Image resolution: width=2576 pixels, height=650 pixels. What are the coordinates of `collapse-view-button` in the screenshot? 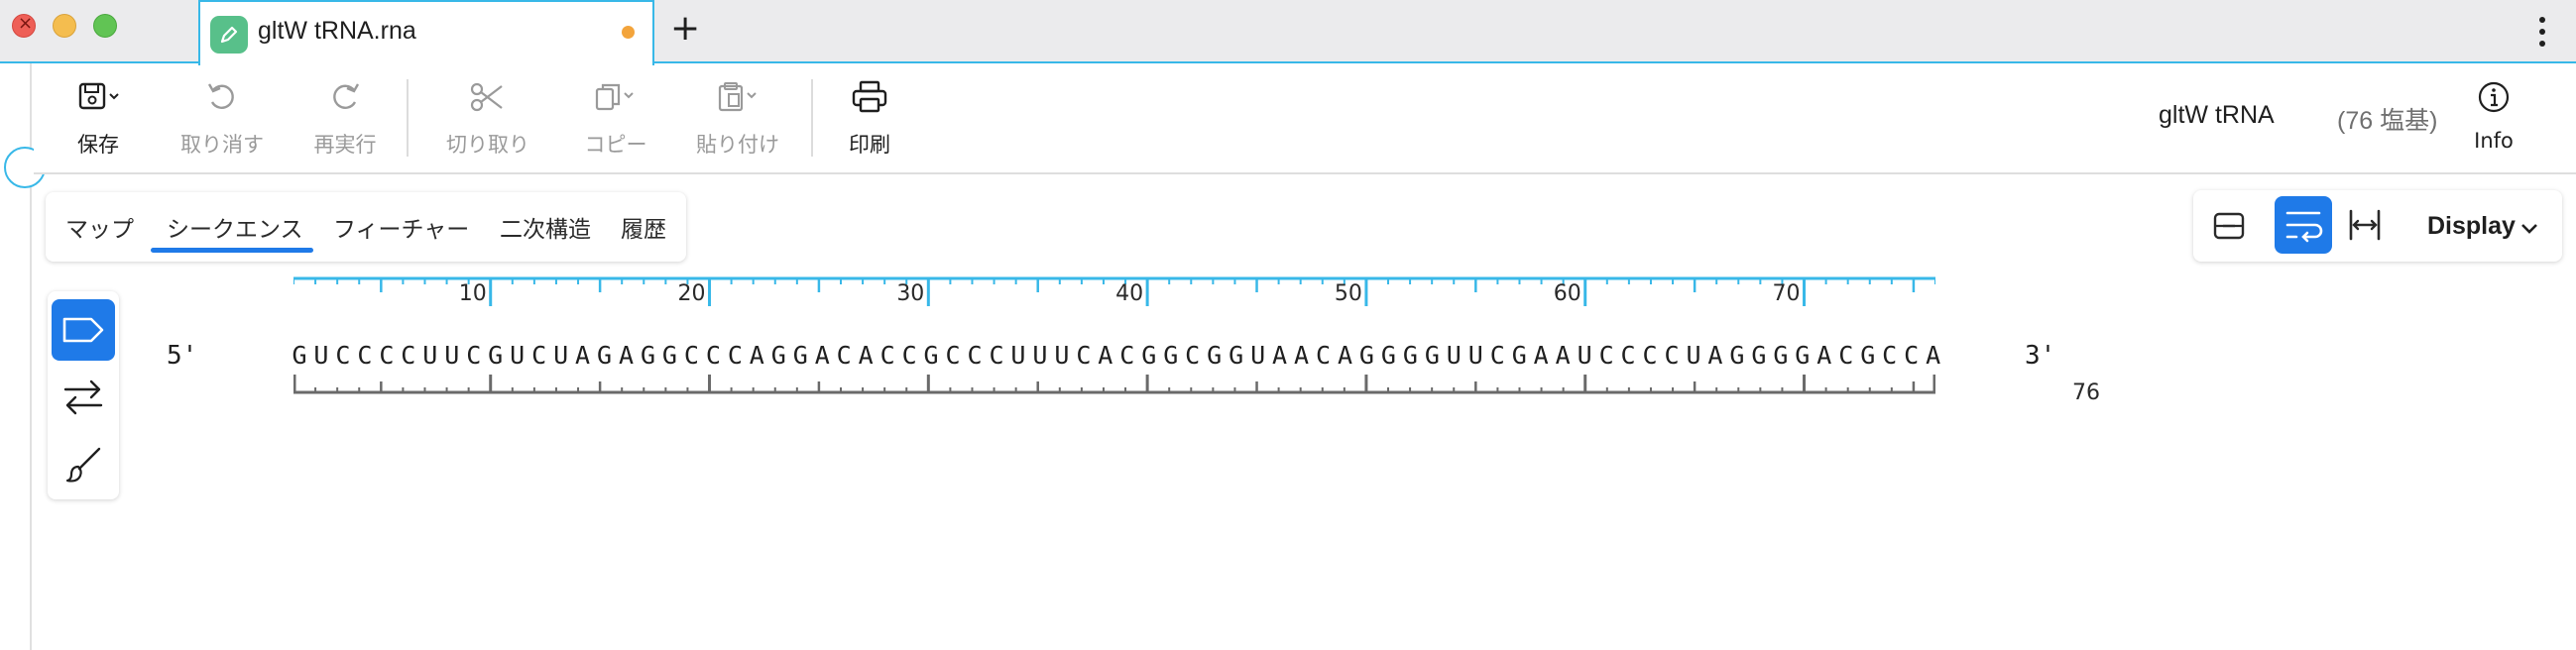 It's located at (2229, 226).